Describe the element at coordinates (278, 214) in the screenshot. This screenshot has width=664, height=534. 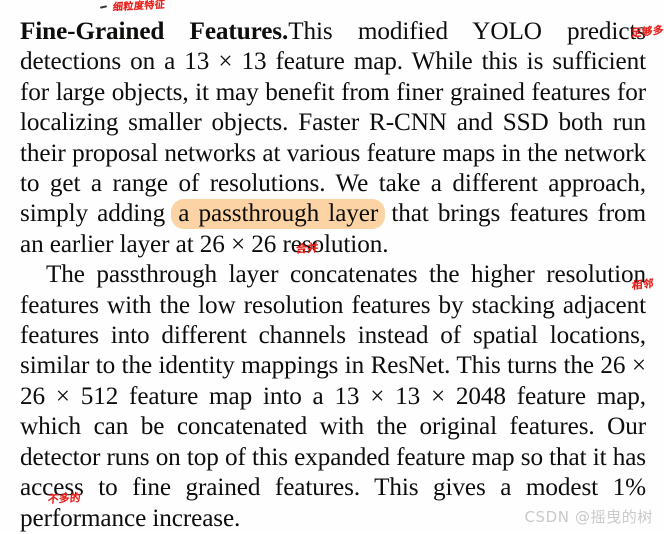
I see `highlighted-phrase: a passthrough layer` at that location.